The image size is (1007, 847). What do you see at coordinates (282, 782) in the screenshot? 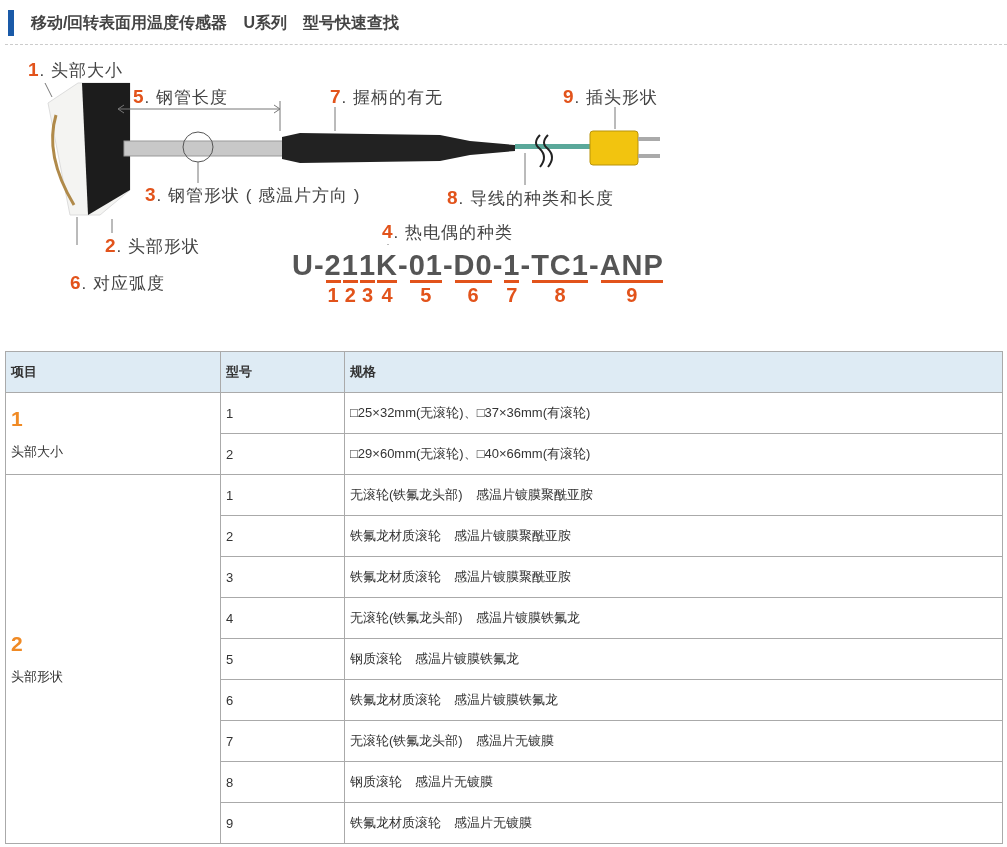
I see `table-cell: 8` at bounding box center [282, 782].